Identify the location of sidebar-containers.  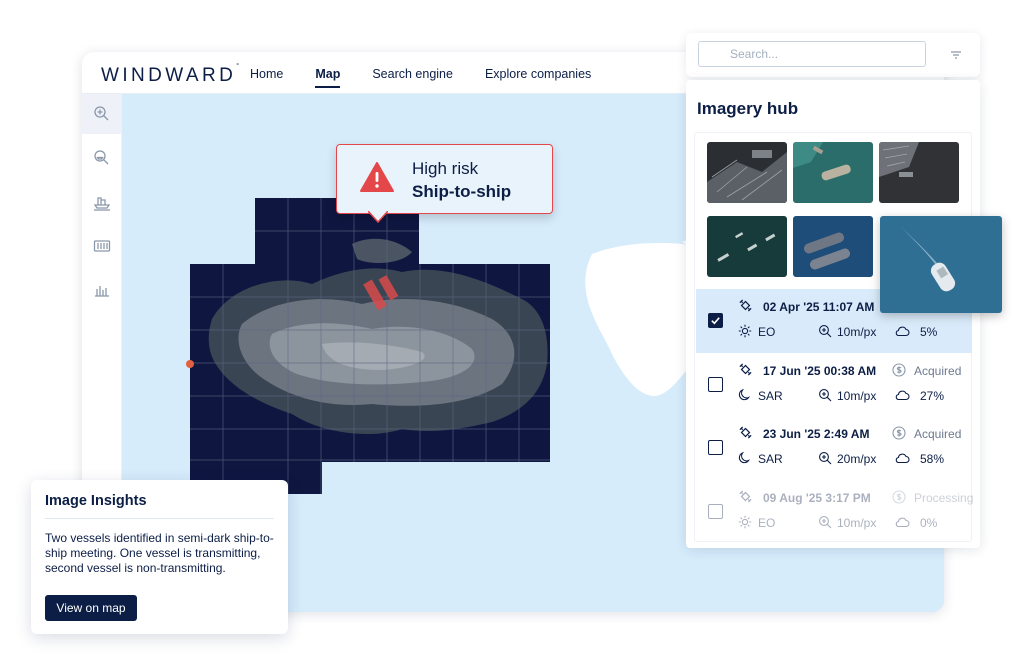
(102, 246).